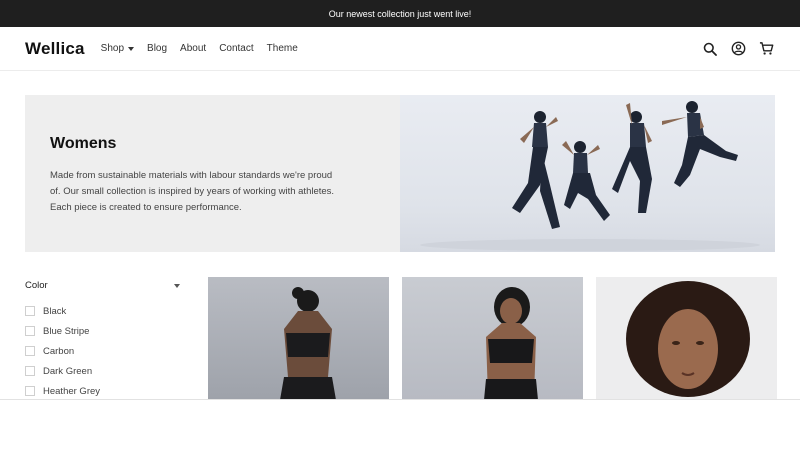  What do you see at coordinates (157, 48) in the screenshot?
I see `nav-blog: Blog` at bounding box center [157, 48].